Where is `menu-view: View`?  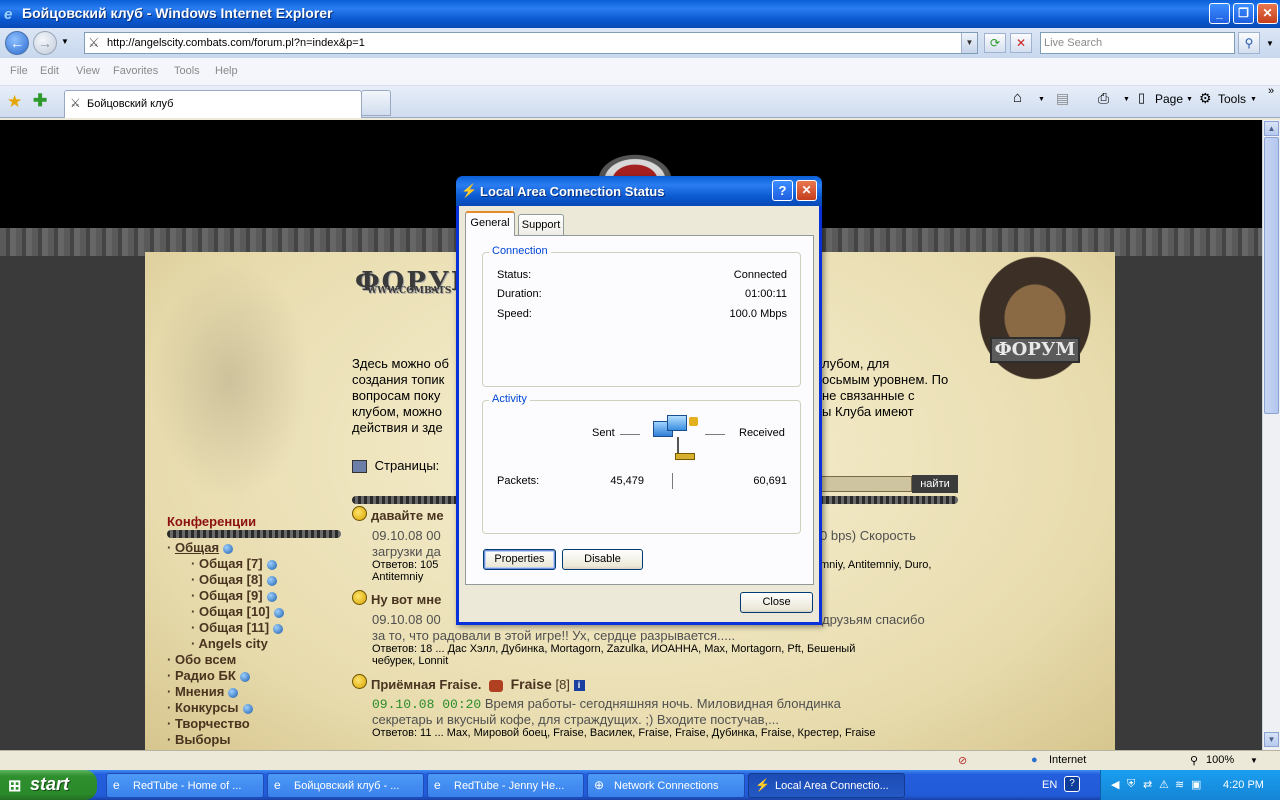
menu-view: View is located at coordinates (88, 71).